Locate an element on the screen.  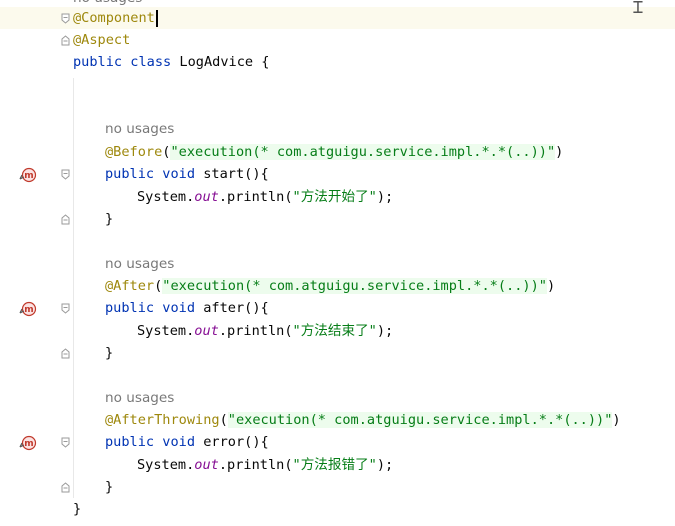
annotation-aspect: @Aspect is located at coordinates (101, 40).